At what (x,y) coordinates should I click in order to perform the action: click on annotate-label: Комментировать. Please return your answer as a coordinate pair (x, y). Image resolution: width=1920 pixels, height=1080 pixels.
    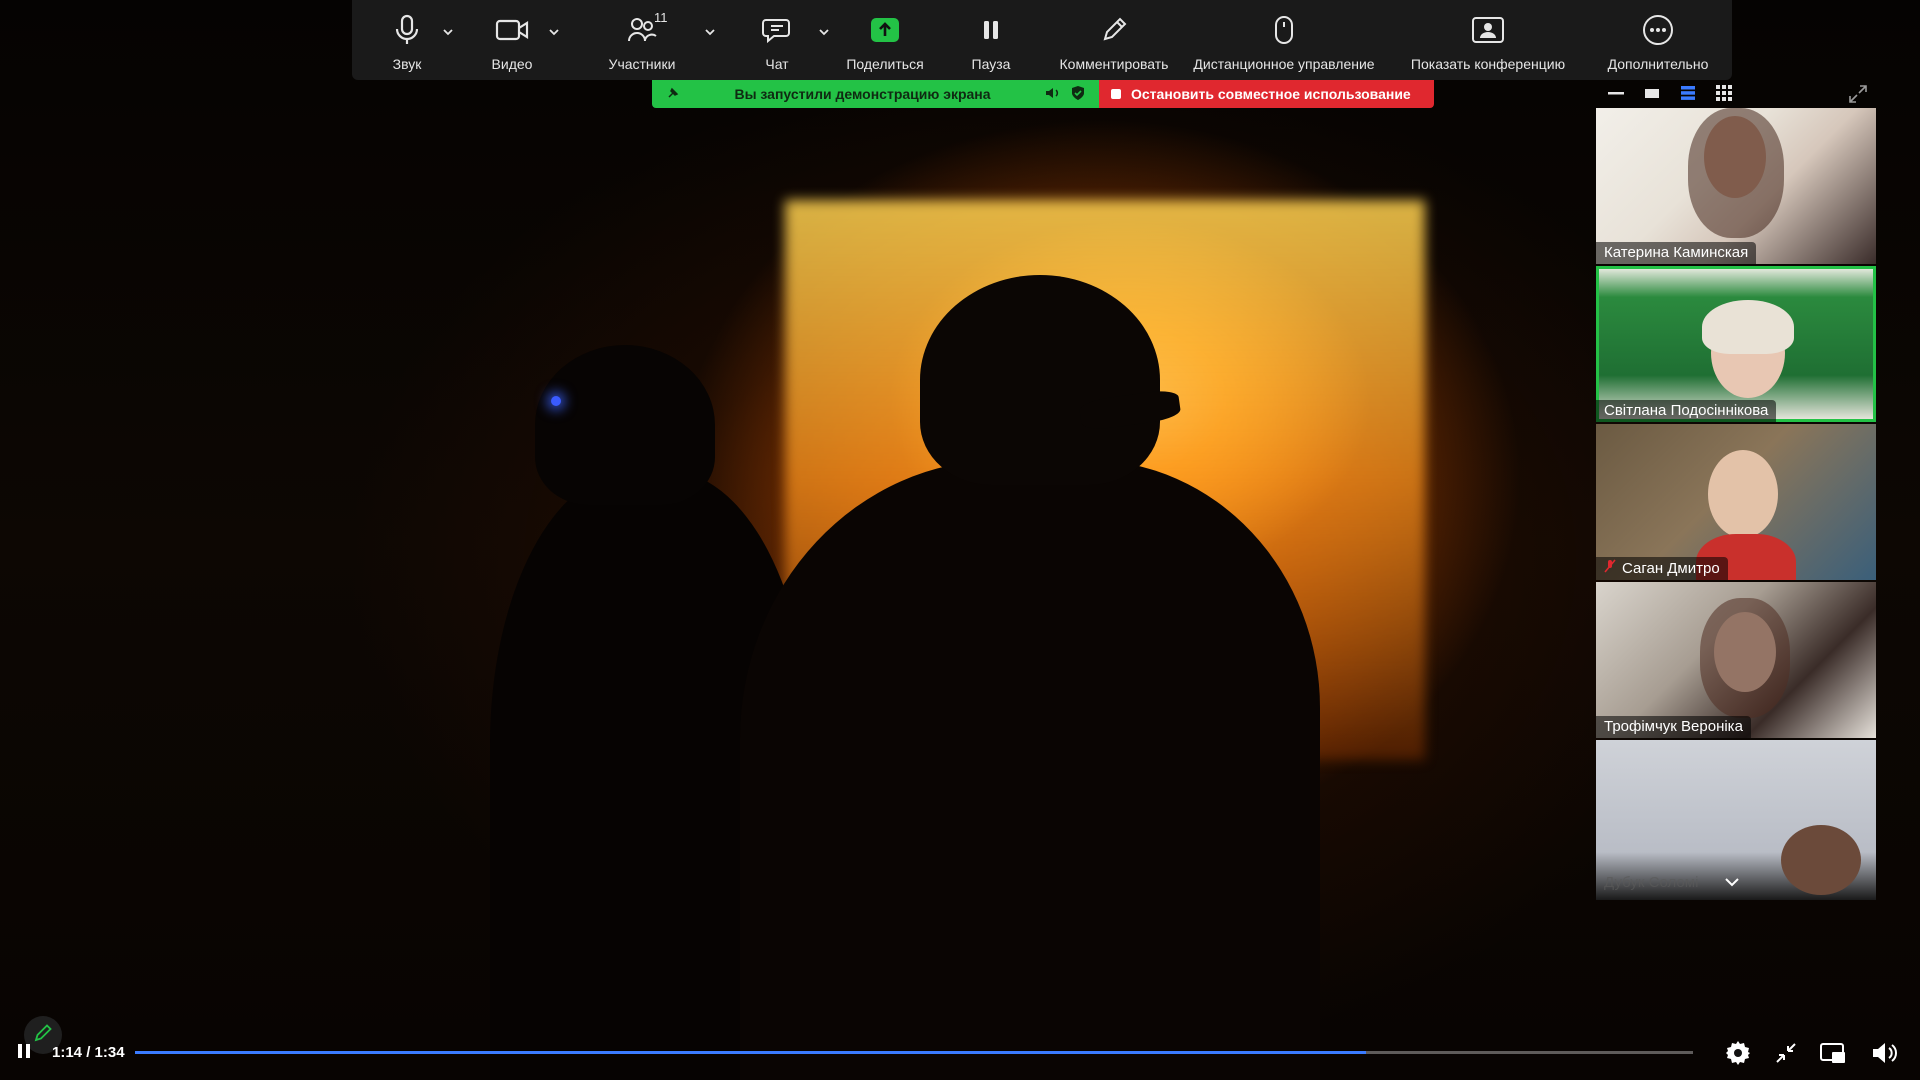
    Looking at the image, I should click on (1114, 64).